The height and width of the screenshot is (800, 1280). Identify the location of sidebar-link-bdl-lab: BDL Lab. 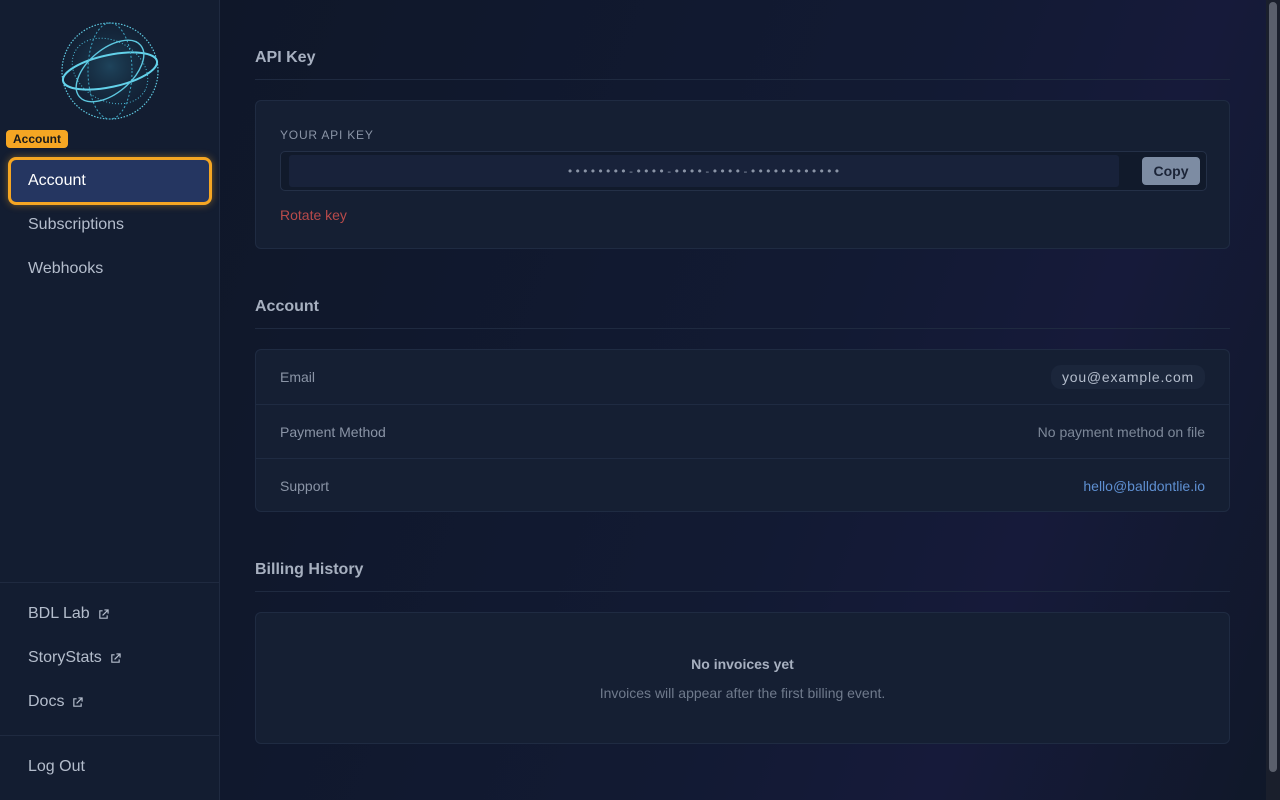
(68, 614).